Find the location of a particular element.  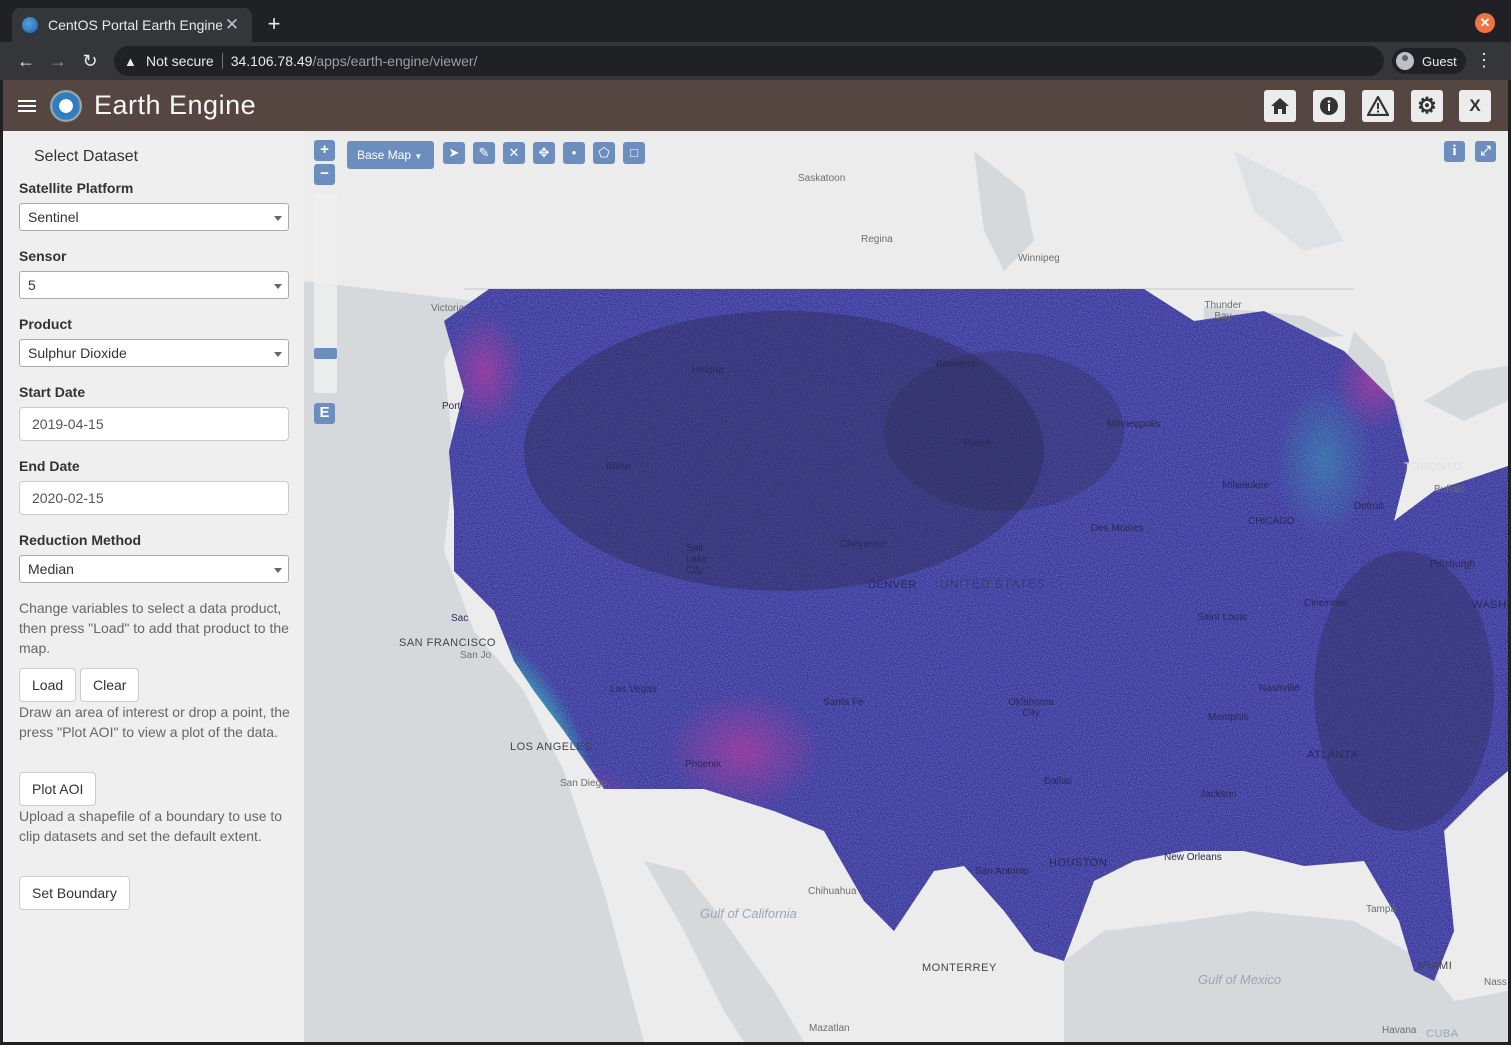

info-panel-button: i is located at coordinates (1454, 151).